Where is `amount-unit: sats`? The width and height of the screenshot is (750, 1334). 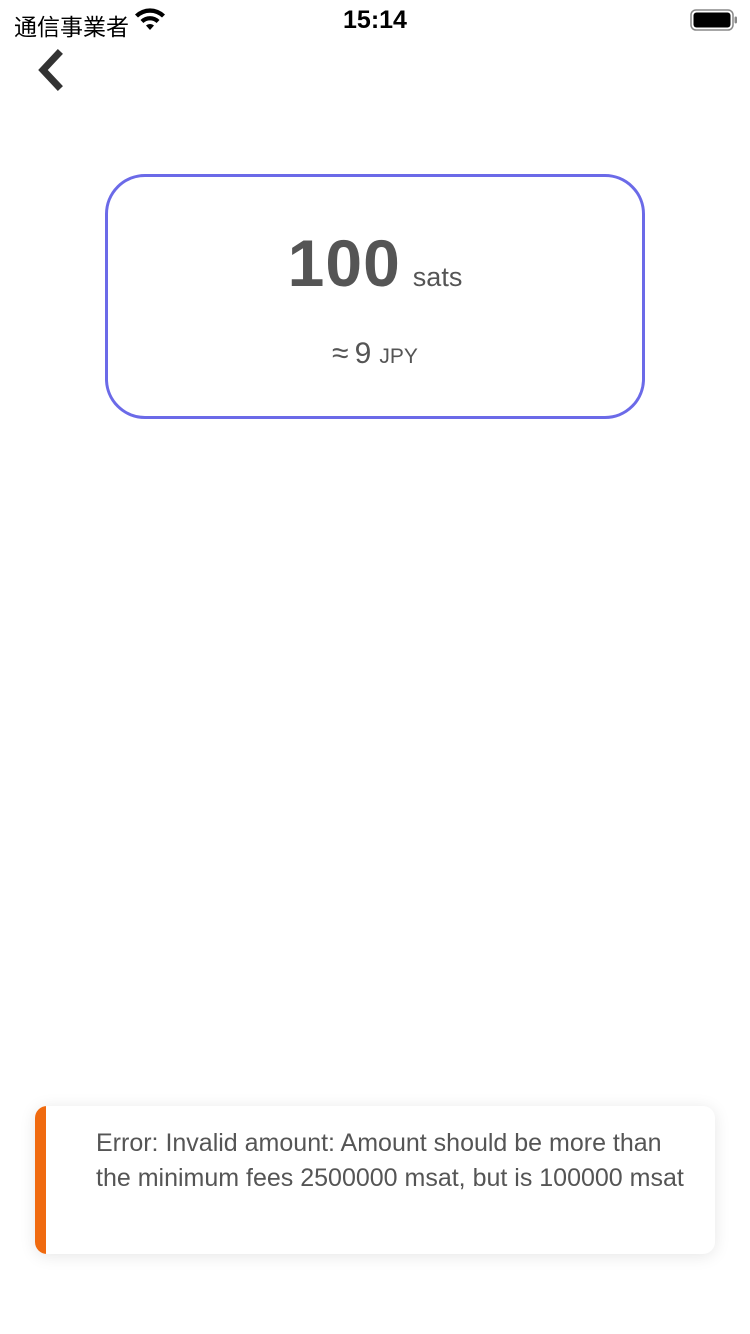 amount-unit: sats is located at coordinates (437, 277).